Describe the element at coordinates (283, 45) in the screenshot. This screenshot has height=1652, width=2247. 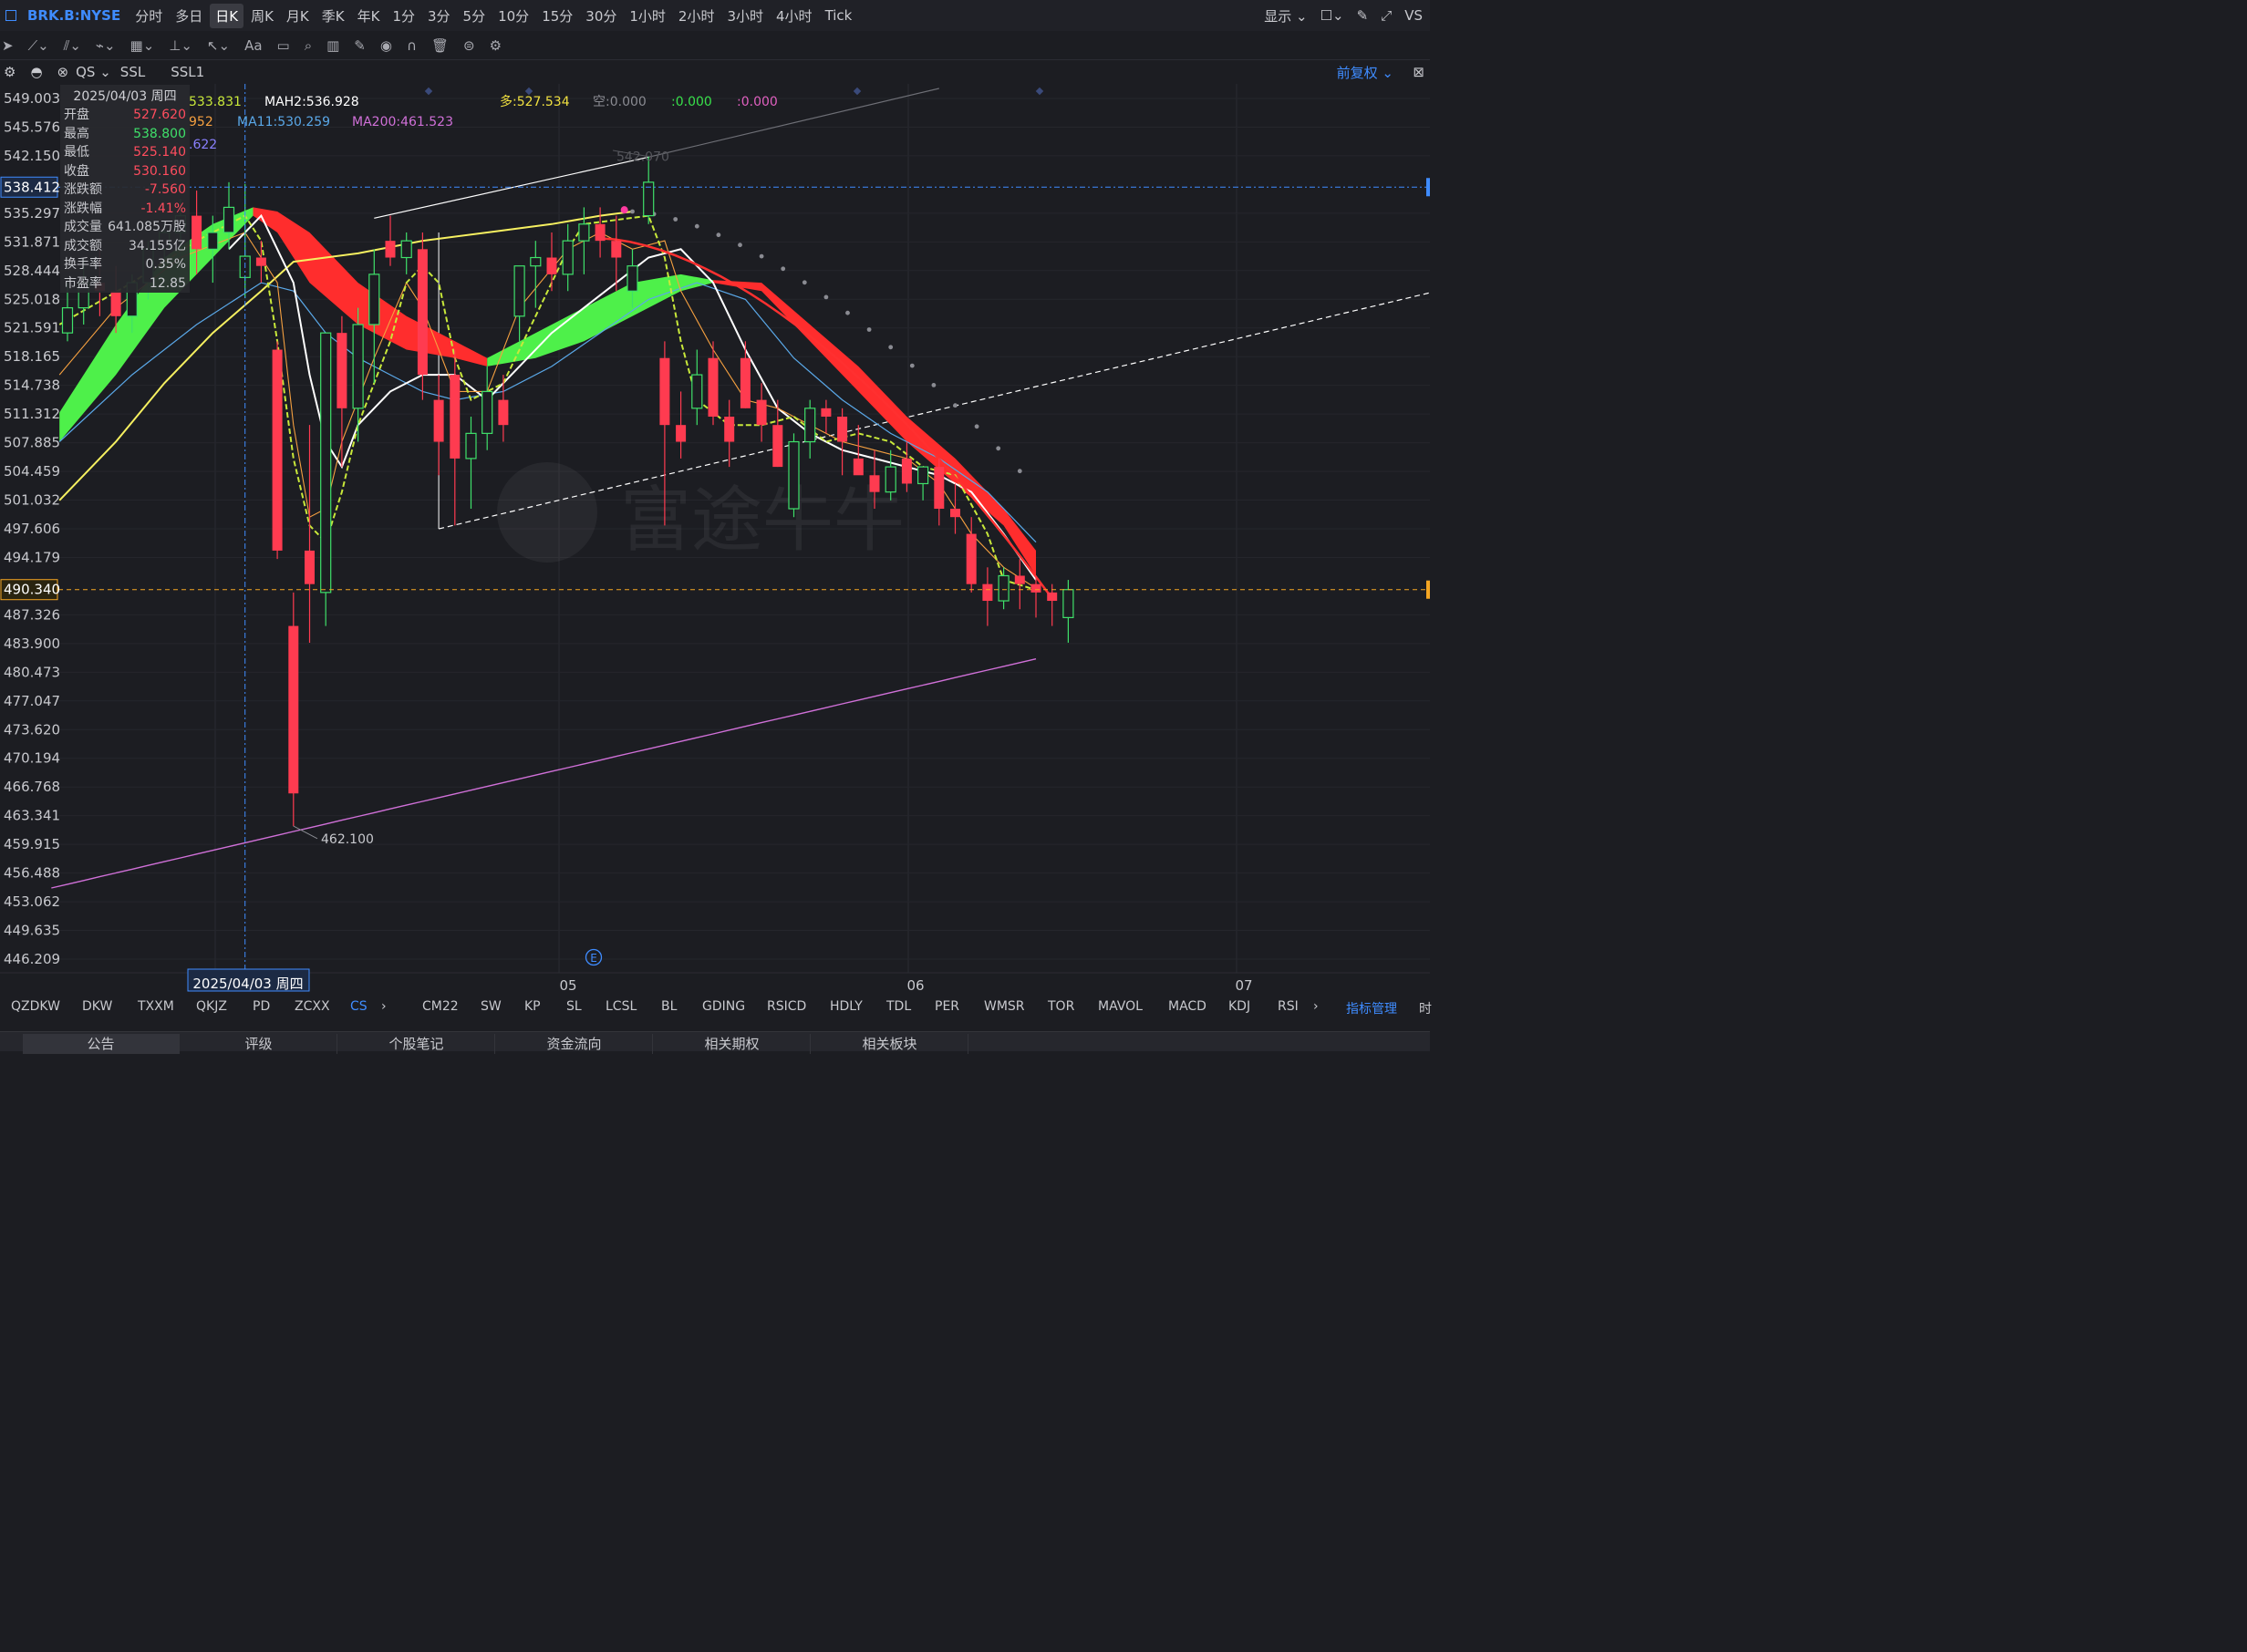
I see `comment-icon: ▭` at that location.